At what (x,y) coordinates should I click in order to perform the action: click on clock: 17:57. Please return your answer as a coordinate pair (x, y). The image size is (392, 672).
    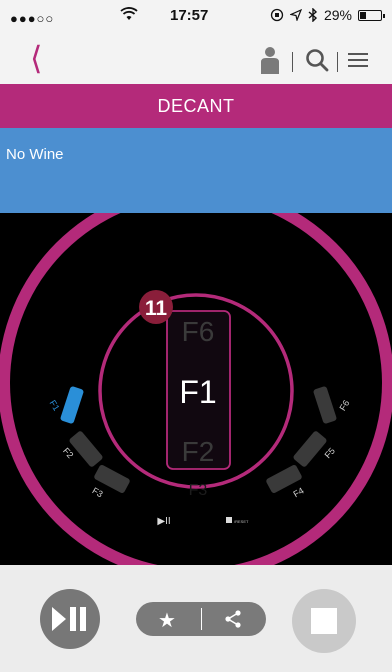
    Looking at the image, I should click on (189, 15).